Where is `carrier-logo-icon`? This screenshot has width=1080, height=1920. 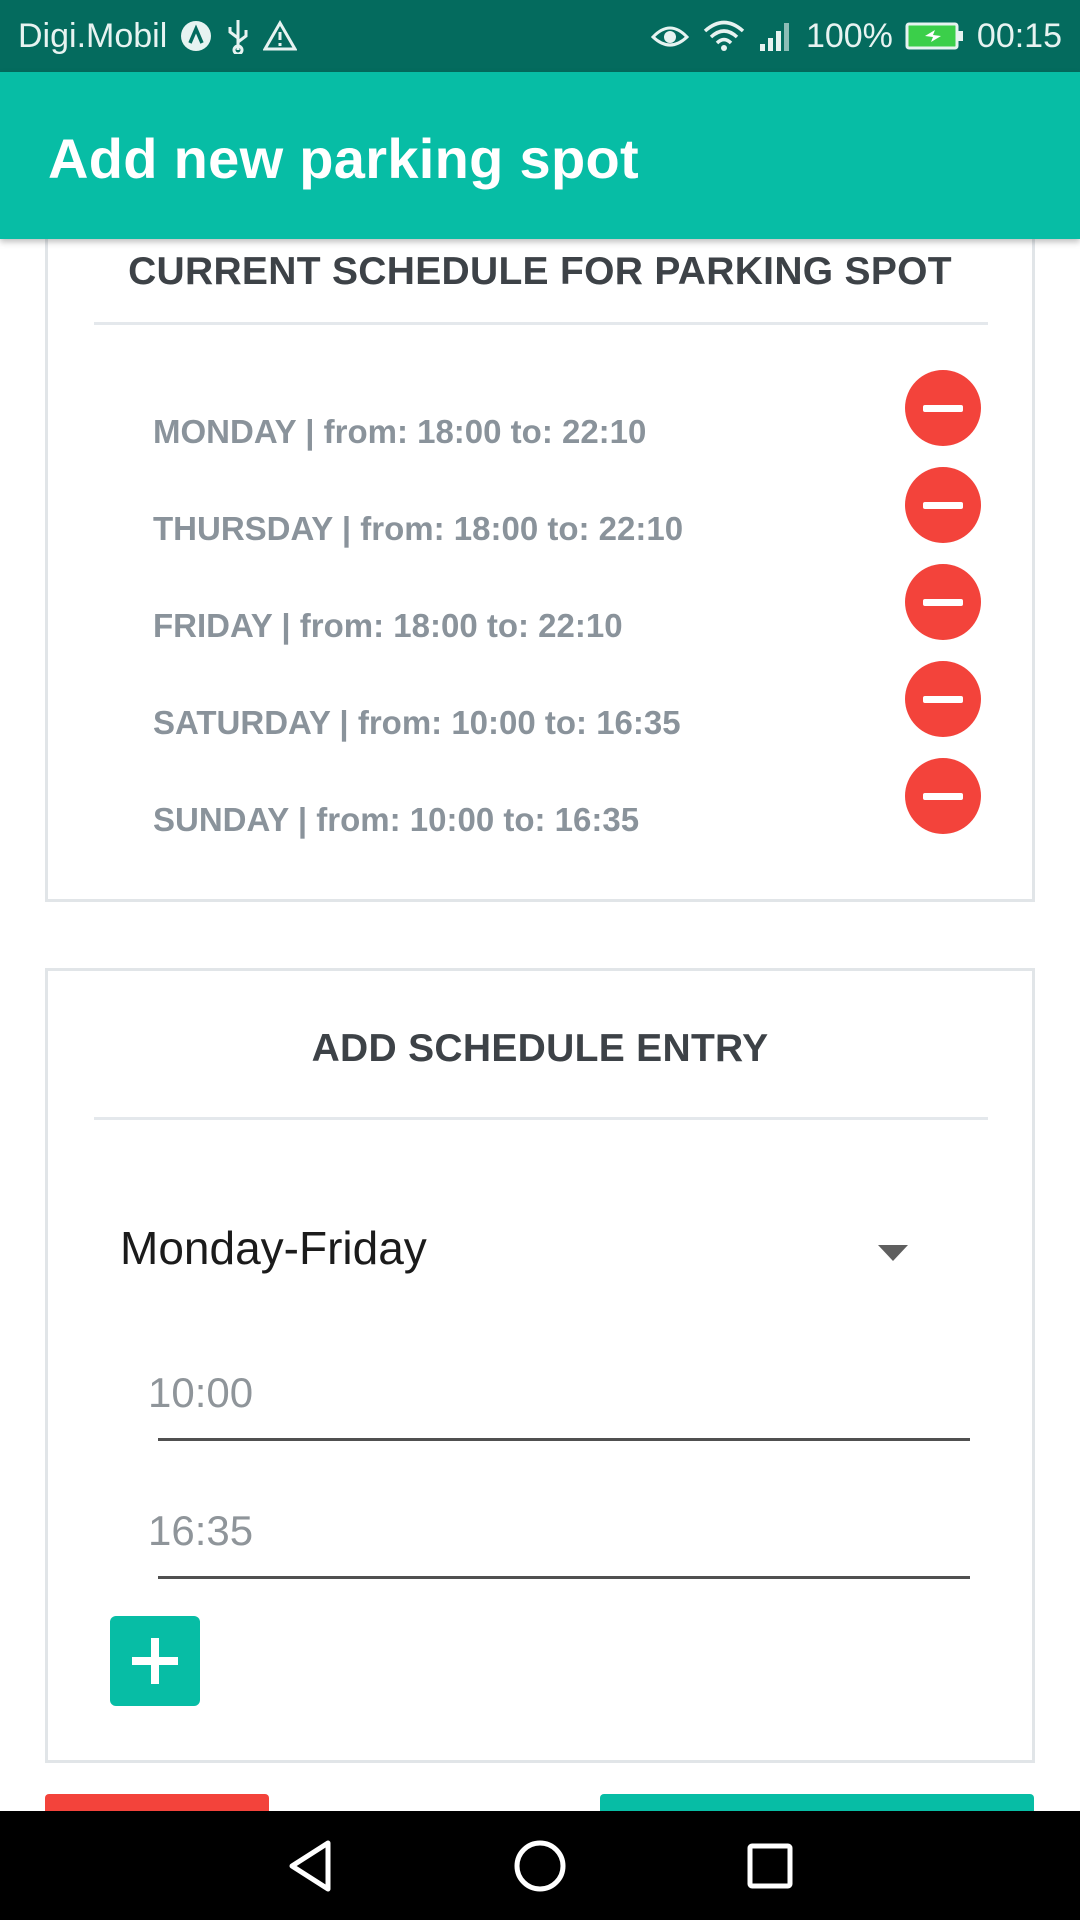
carrier-logo-icon is located at coordinates (196, 36).